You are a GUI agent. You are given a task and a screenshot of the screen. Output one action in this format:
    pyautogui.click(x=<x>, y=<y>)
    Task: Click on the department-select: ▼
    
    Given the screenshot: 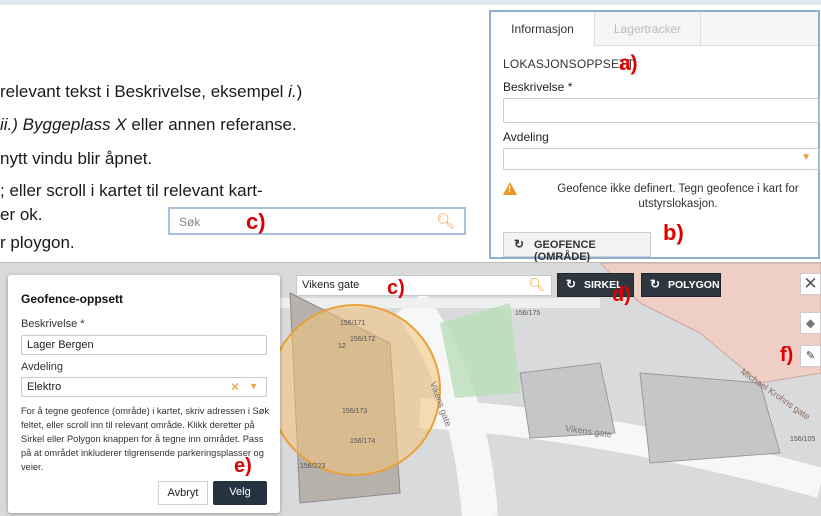 What is the action you would take?
    pyautogui.click(x=661, y=159)
    